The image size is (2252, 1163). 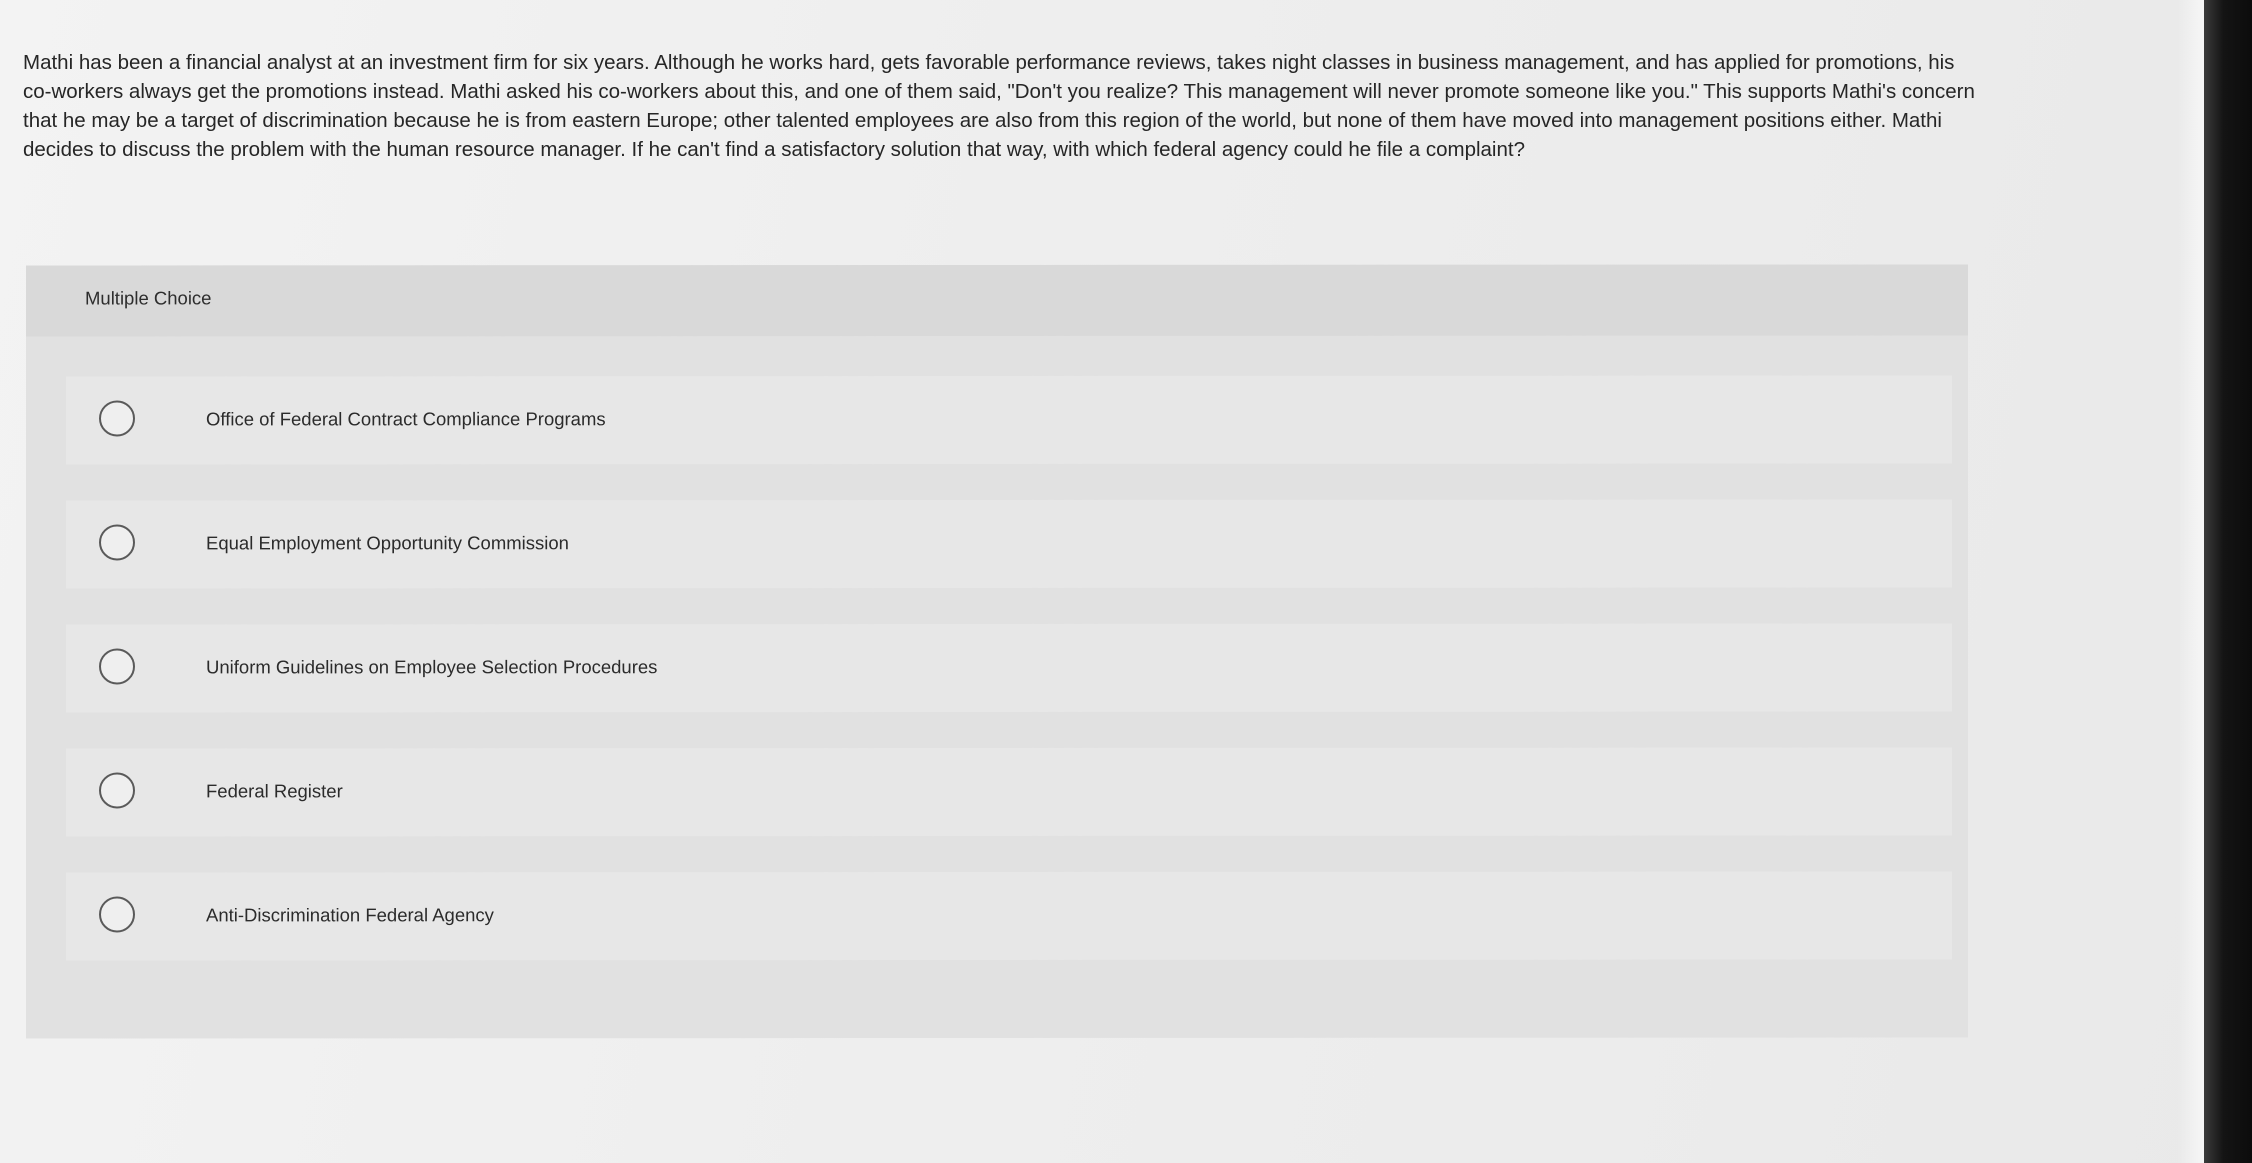 What do you see at coordinates (1009, 544) in the screenshot?
I see `choice-option-2: Equal Employment Opportunity Commission` at bounding box center [1009, 544].